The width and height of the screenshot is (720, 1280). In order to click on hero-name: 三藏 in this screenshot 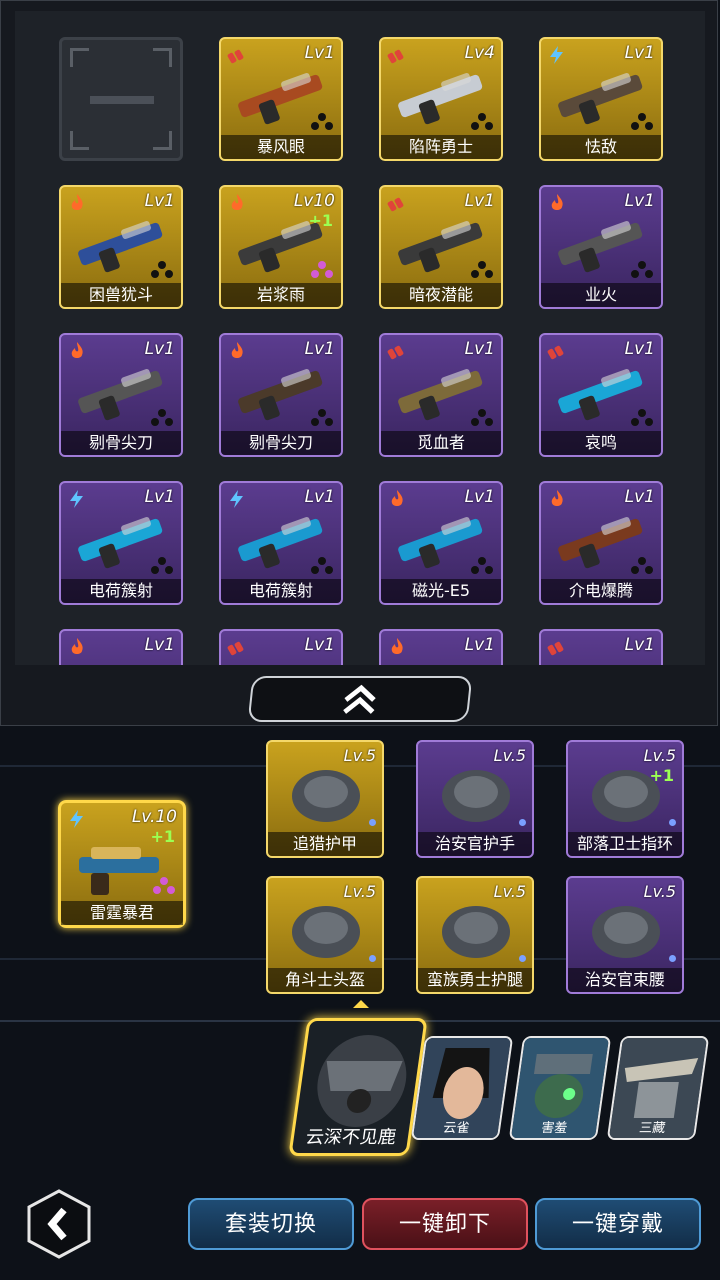, I will do `click(652, 1128)`.